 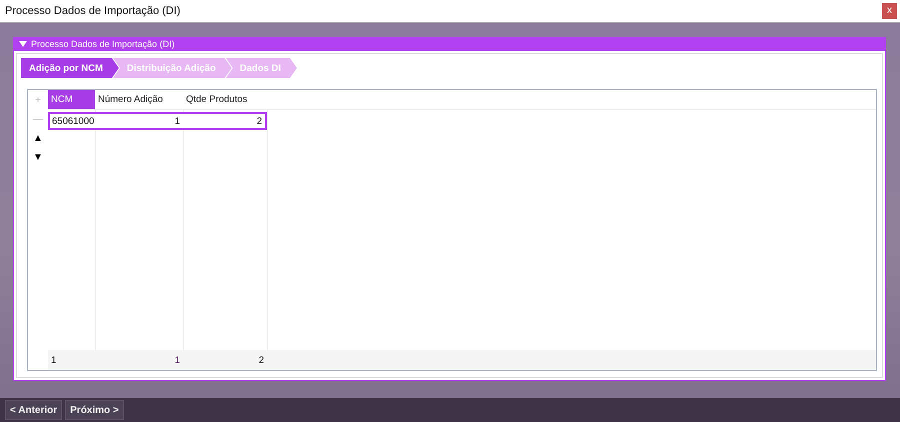 What do you see at coordinates (92, 11) in the screenshot?
I see `window-title: Processo Dados de Importação (DI)` at bounding box center [92, 11].